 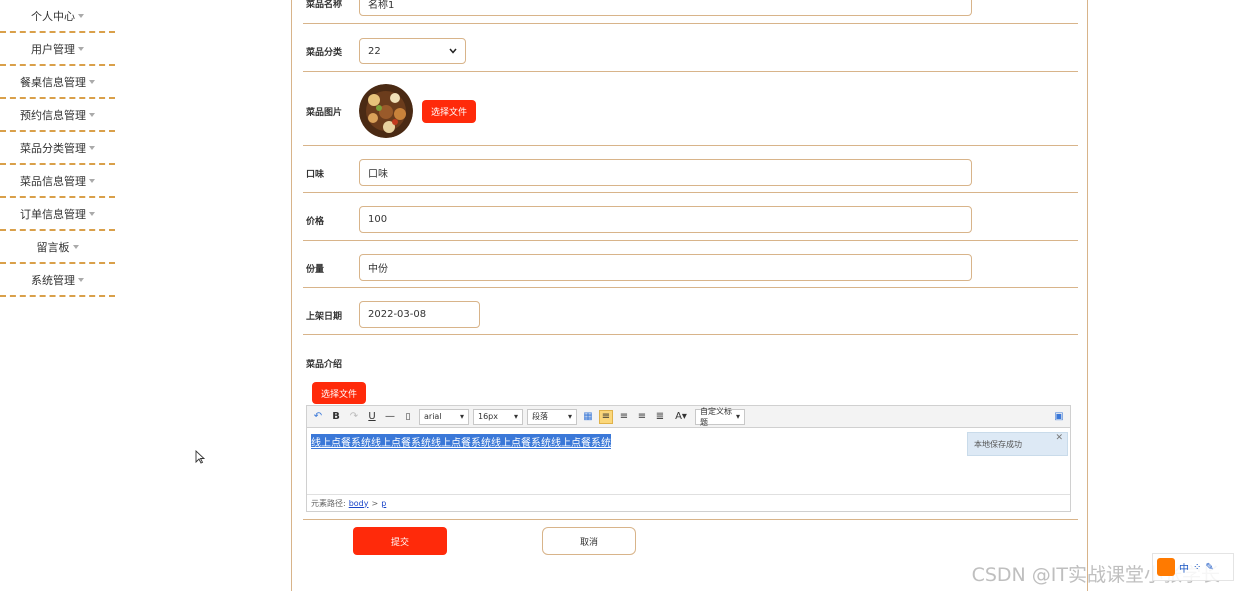 I want to click on field-label: 菜品介绍, so click(x=324, y=365).